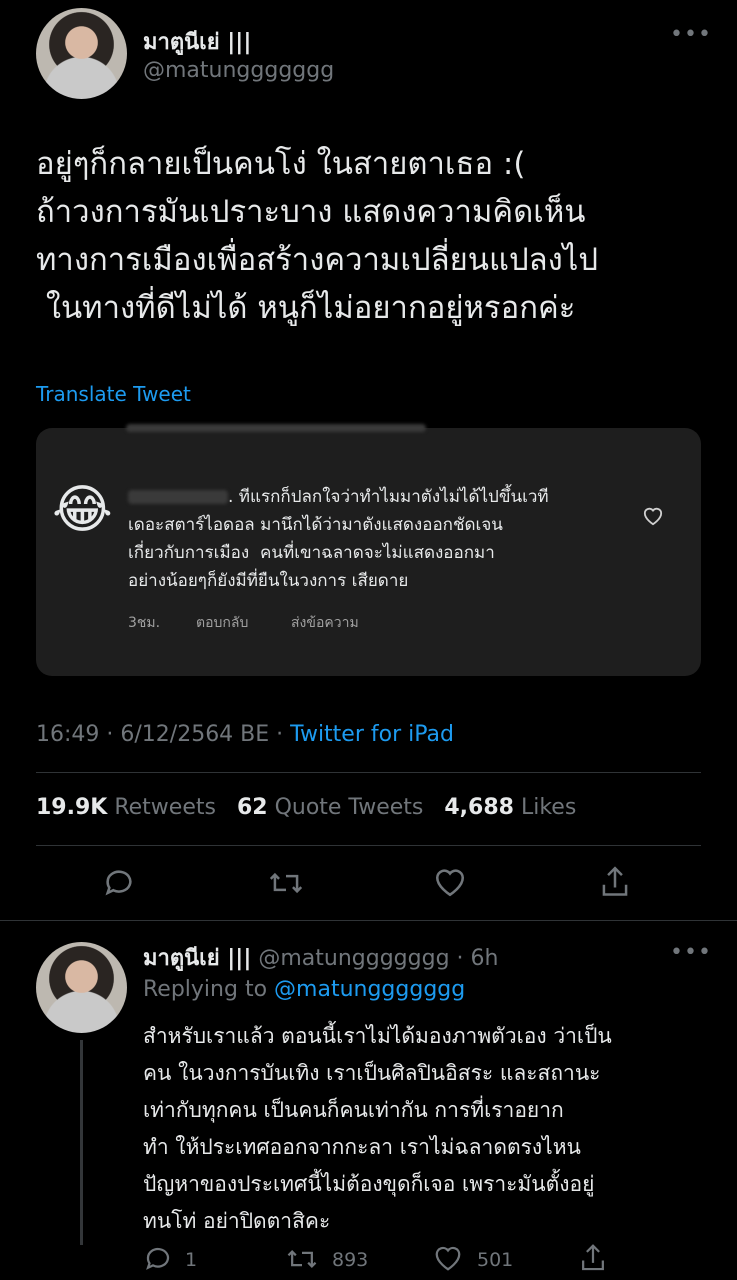 Image resolution: width=737 pixels, height=1280 pixels. Describe the element at coordinates (548, 807) in the screenshot. I see `likes-label: Likes` at that location.